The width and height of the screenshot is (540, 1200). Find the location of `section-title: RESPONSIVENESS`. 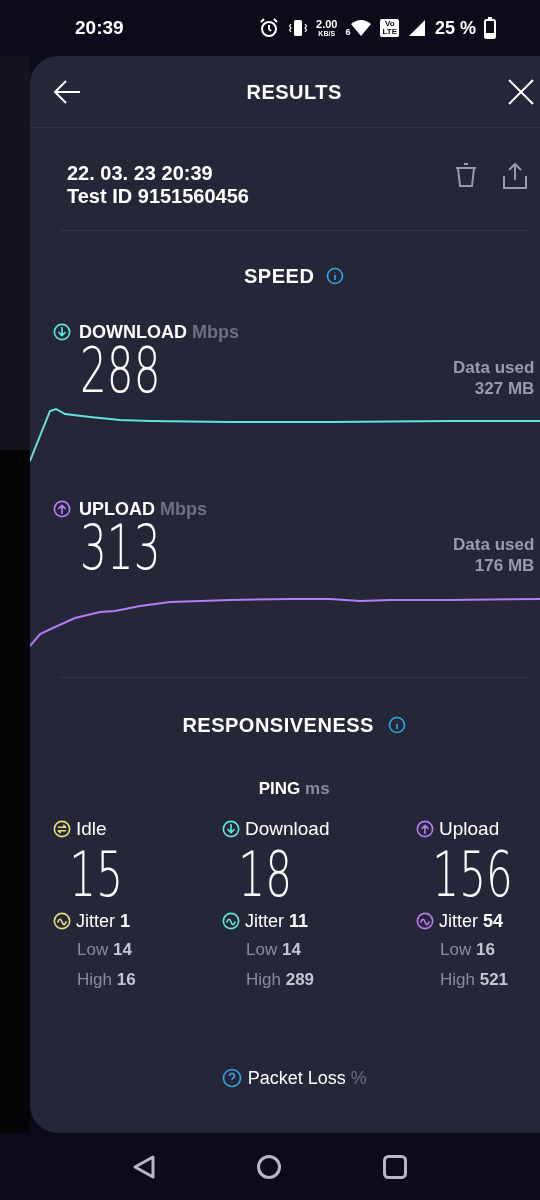

section-title: RESPONSIVENESS is located at coordinates (278, 725).